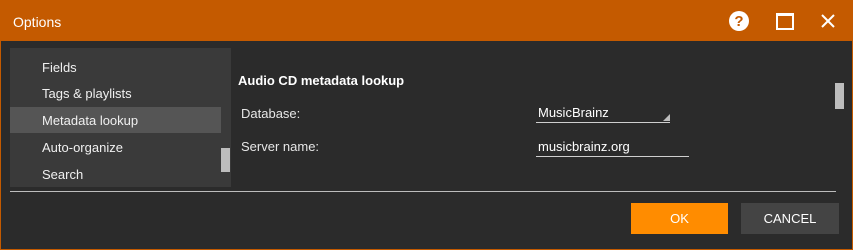 The width and height of the screenshot is (853, 250). I want to click on database-select: MusicBrainz, so click(603, 112).